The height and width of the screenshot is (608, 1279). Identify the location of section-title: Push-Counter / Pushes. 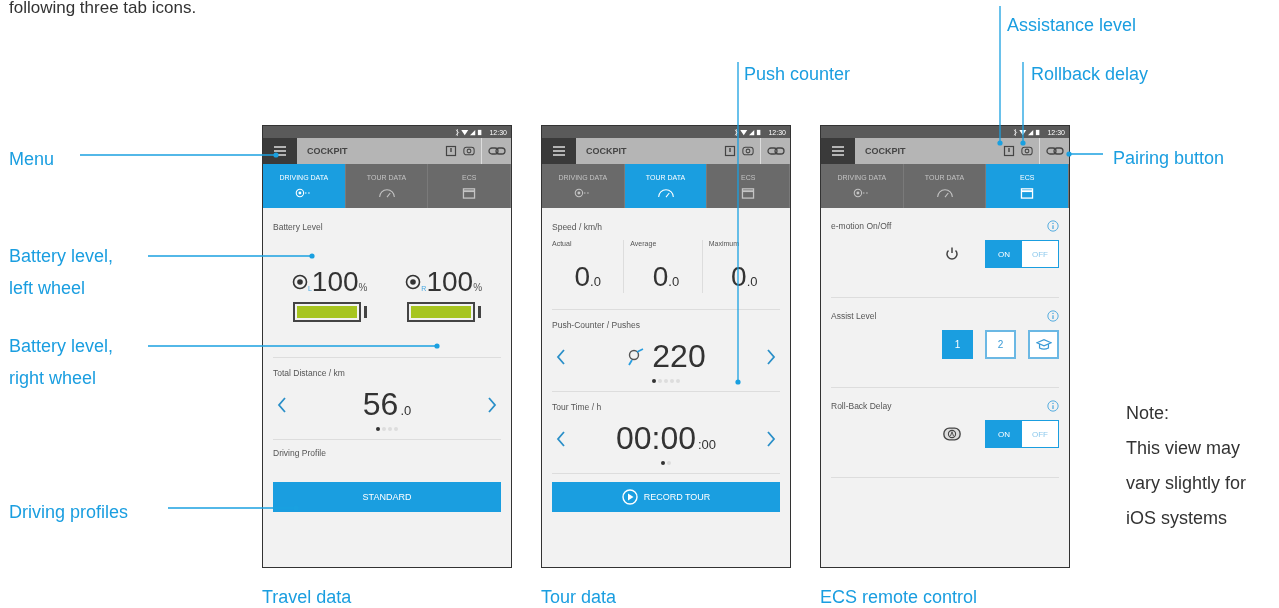
(596, 325).